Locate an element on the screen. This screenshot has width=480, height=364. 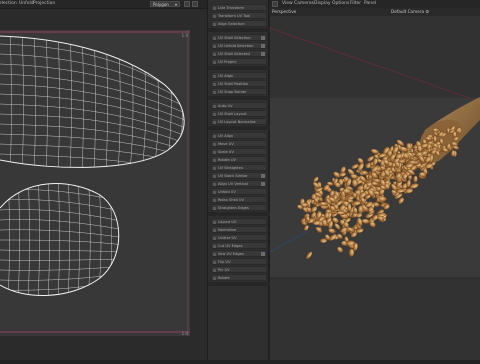
tool-row-item: UV Project is located at coordinates (239, 61).